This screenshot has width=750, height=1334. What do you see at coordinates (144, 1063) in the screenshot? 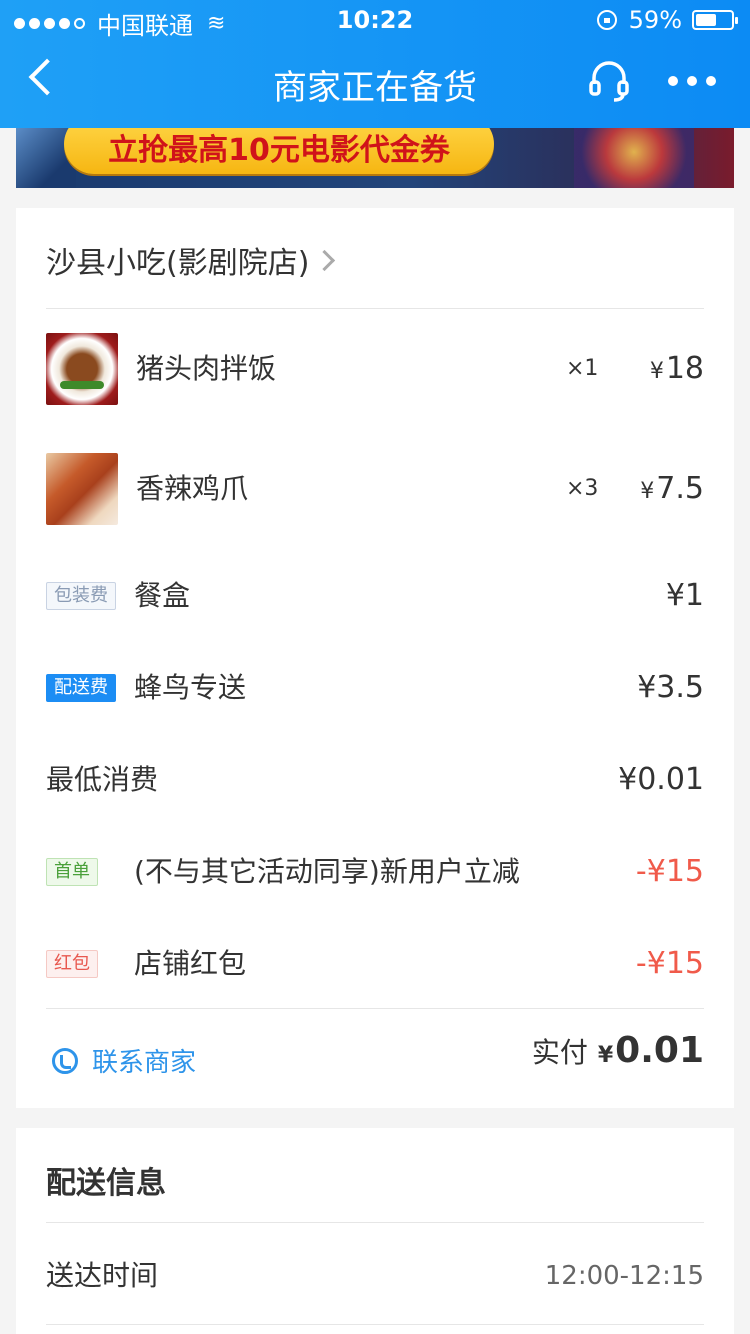
I see `contact-merchant-label: 联系商家` at bounding box center [144, 1063].